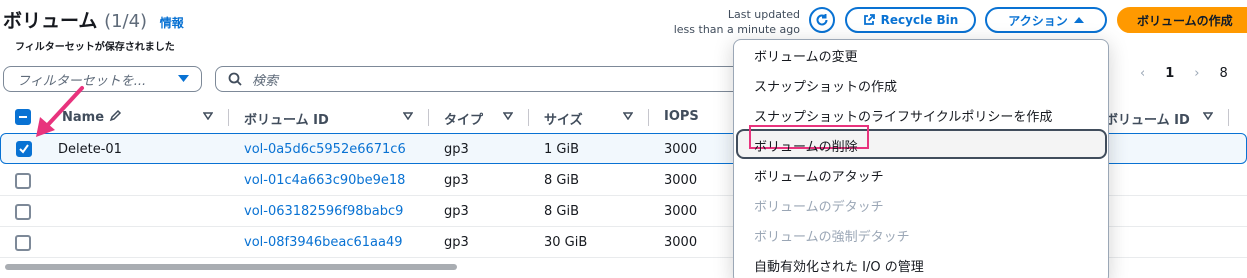  I want to click on indeterminate-icon, so click(23, 117).